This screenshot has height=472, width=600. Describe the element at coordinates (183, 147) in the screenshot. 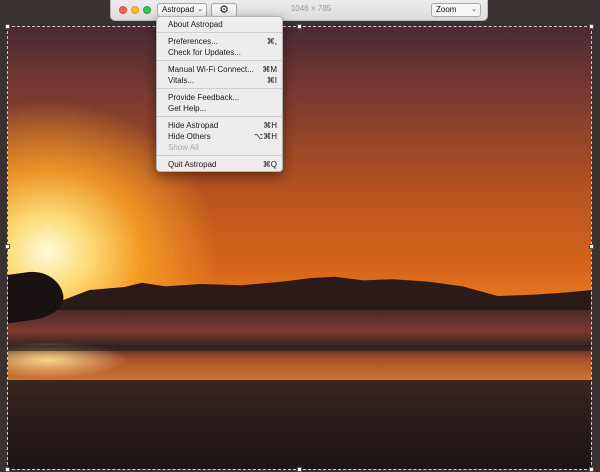

I see `menu-item-label: Show All` at that location.